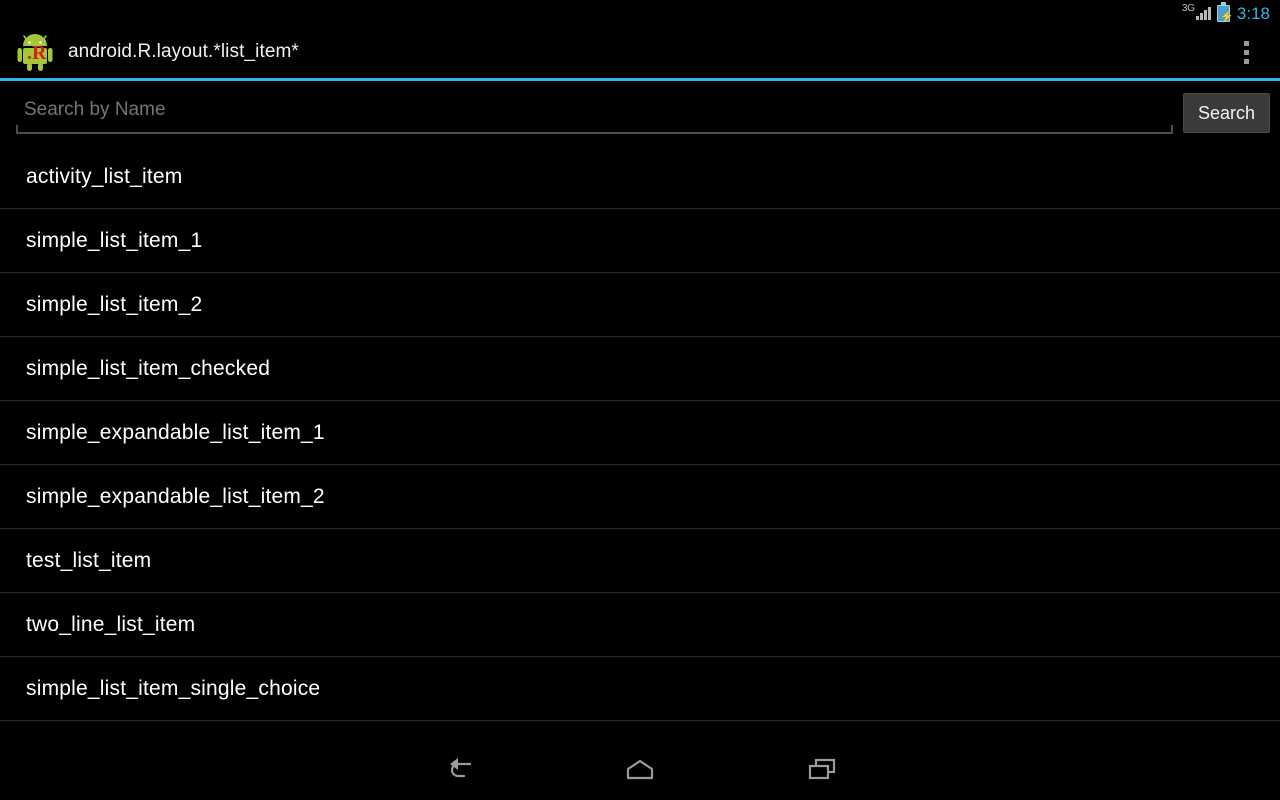 This screenshot has width=1280, height=800. Describe the element at coordinates (640, 241) in the screenshot. I see `list-item: simple_list_item_1` at that location.